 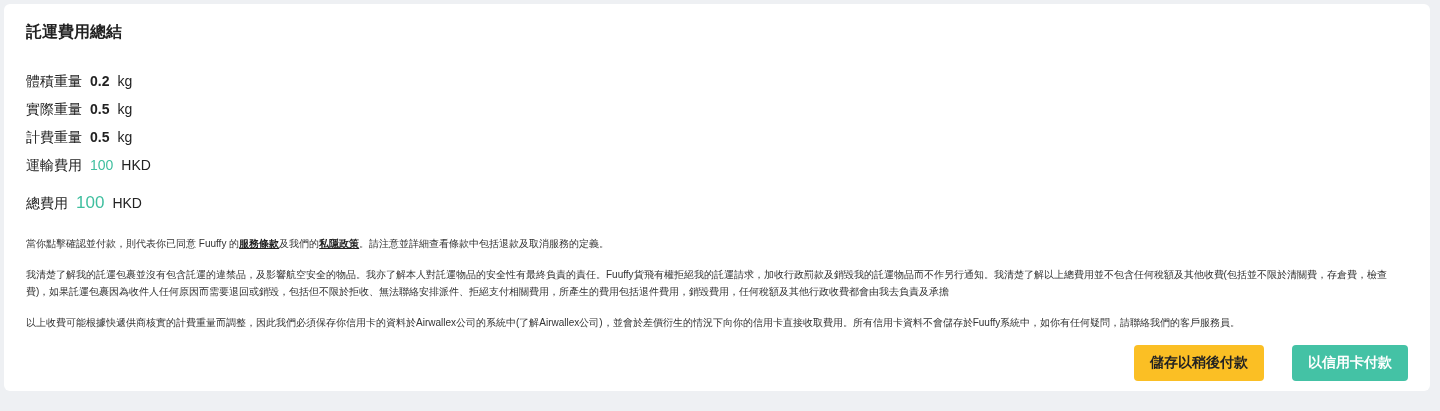 What do you see at coordinates (47, 204) in the screenshot?
I see `fee-label: 總費用` at bounding box center [47, 204].